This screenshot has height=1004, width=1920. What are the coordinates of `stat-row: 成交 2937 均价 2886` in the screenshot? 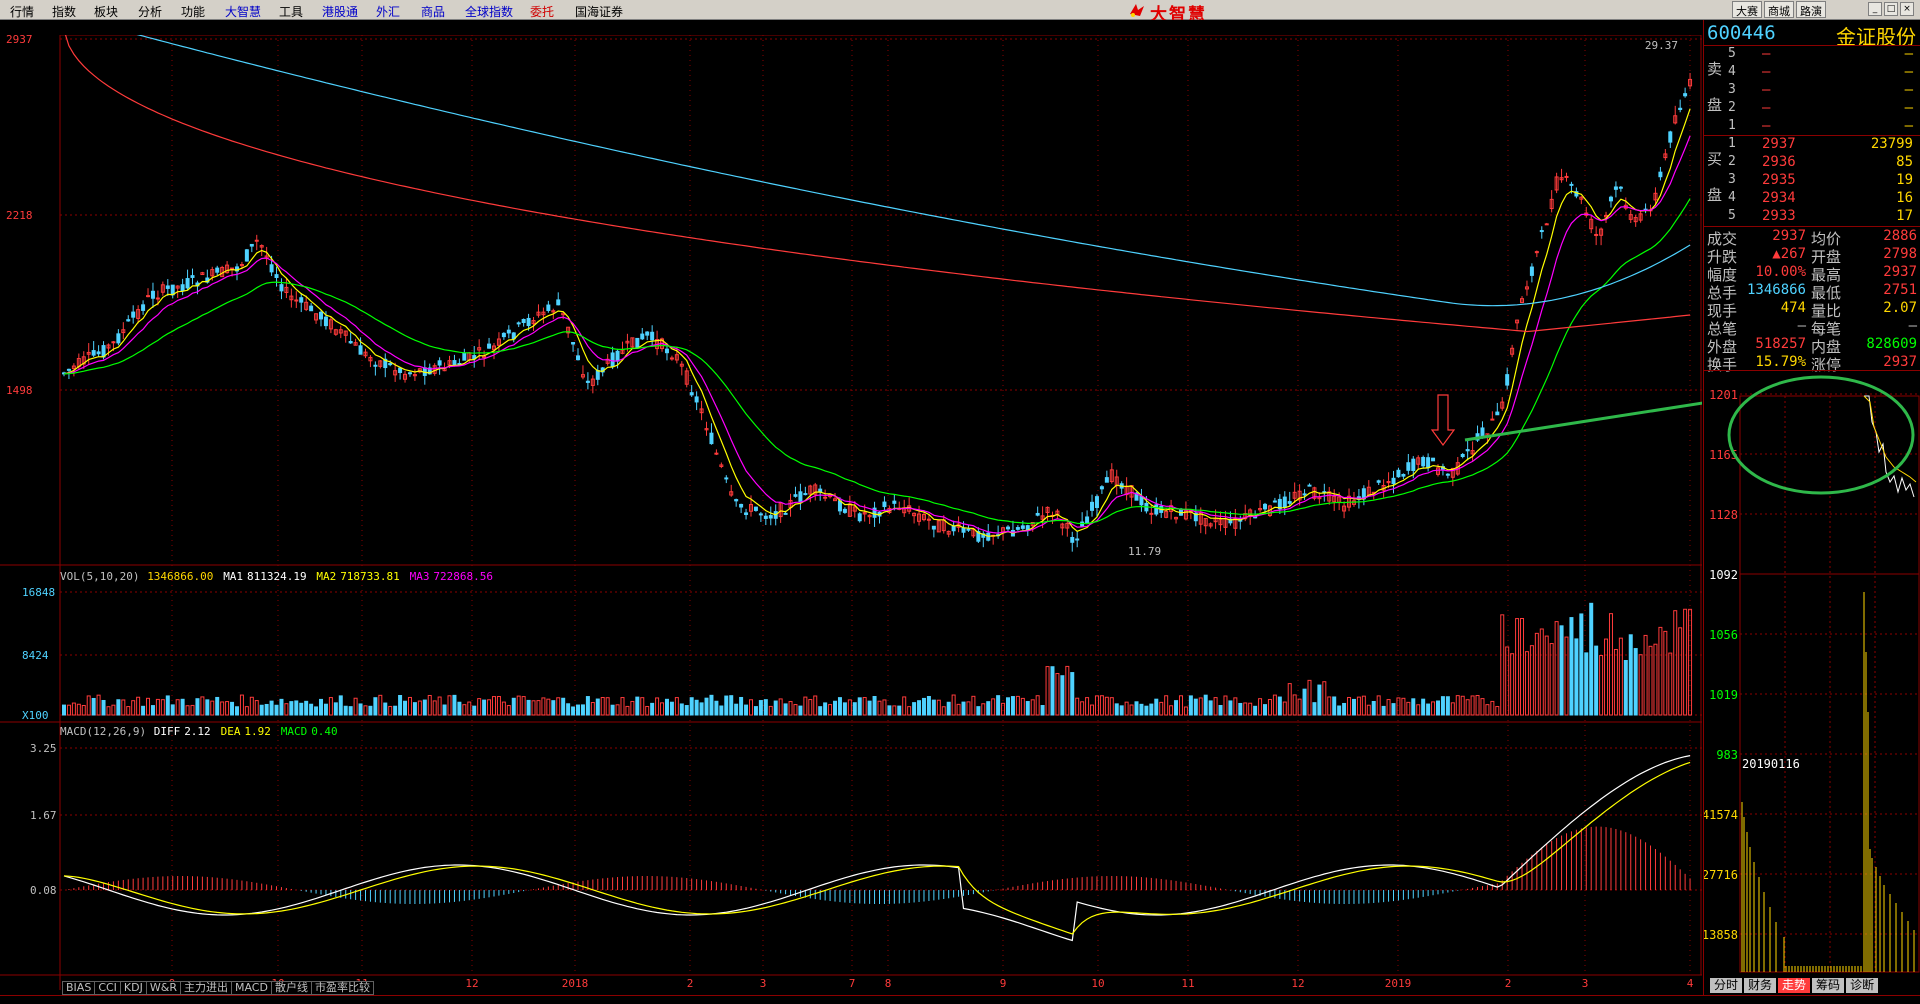 It's located at (1812, 238).